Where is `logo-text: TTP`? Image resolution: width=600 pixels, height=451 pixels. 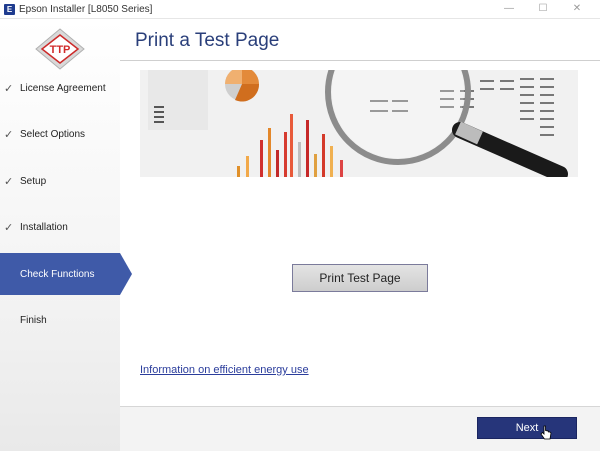 logo-text: TTP is located at coordinates (60, 50).